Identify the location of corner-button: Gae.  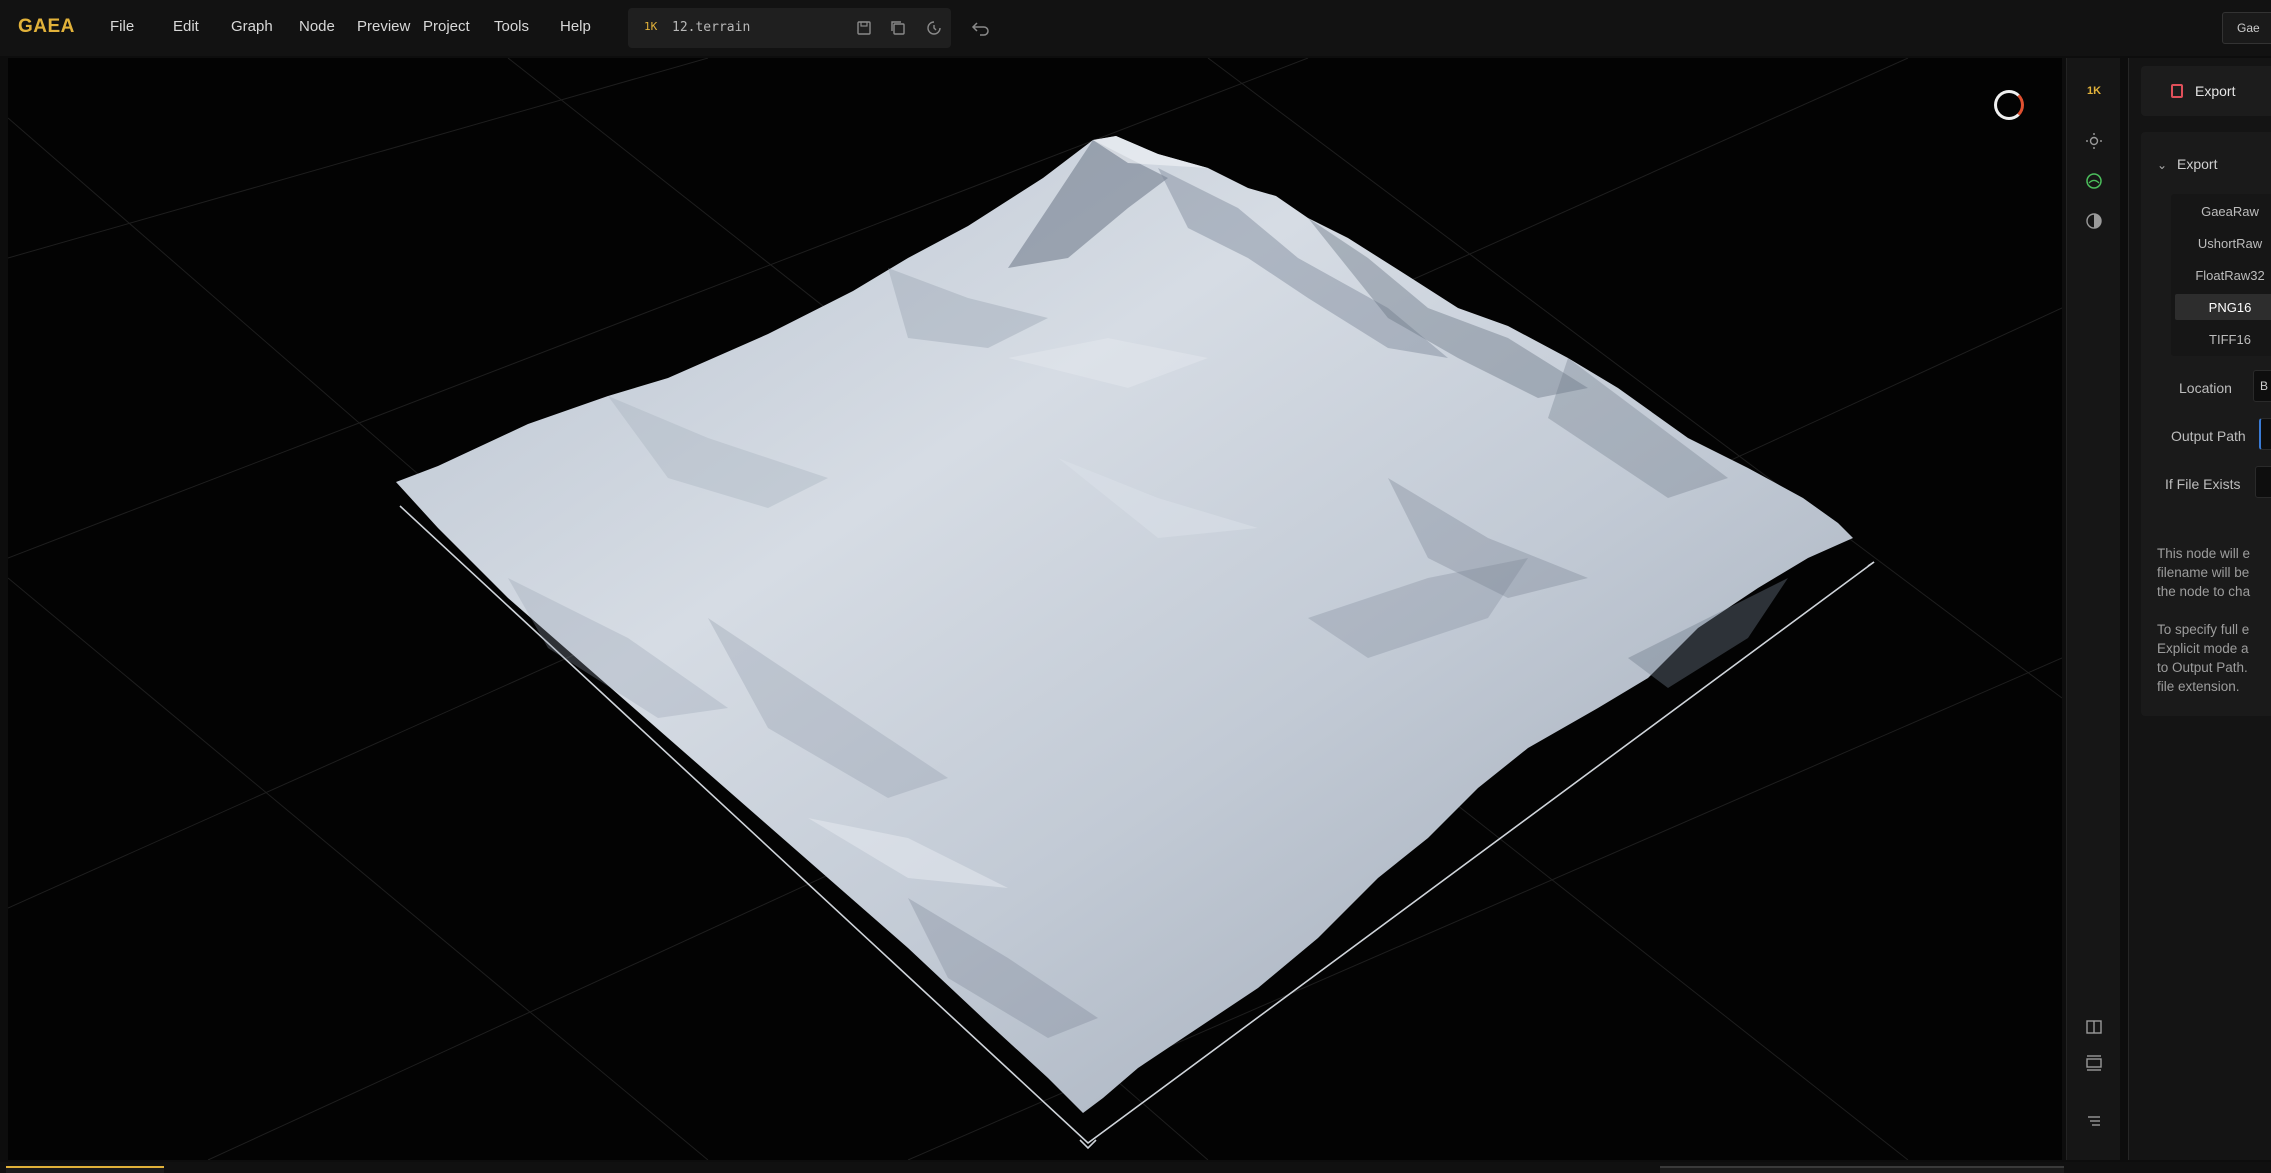
(2246, 28).